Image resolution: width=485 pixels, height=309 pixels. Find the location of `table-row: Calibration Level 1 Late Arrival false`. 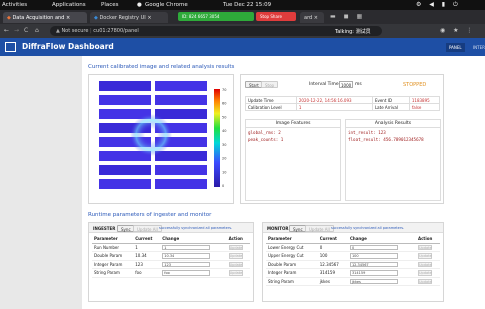

table-row: Calibration Level 1 Late Arrival false is located at coordinates (343, 107).